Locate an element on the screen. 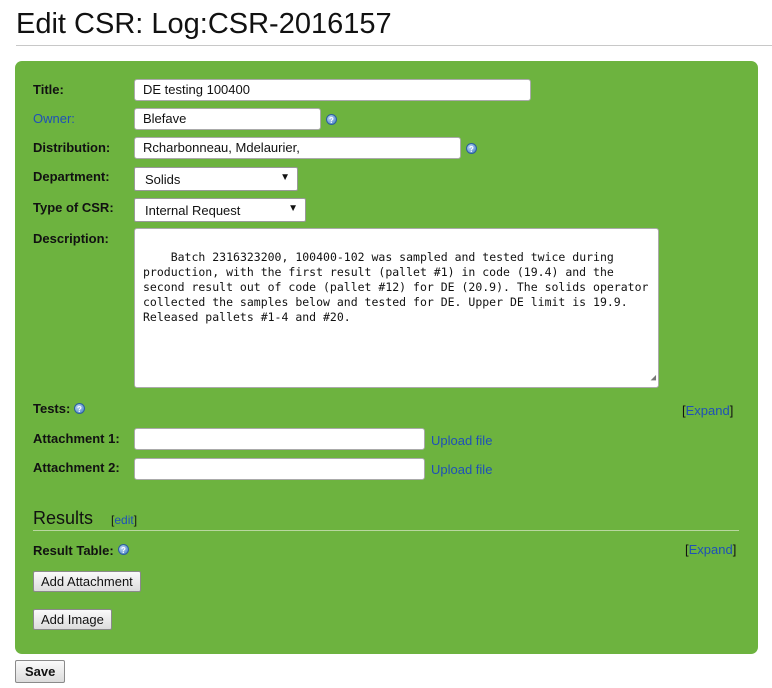  result-table-expand-link: Expand is located at coordinates (711, 549).